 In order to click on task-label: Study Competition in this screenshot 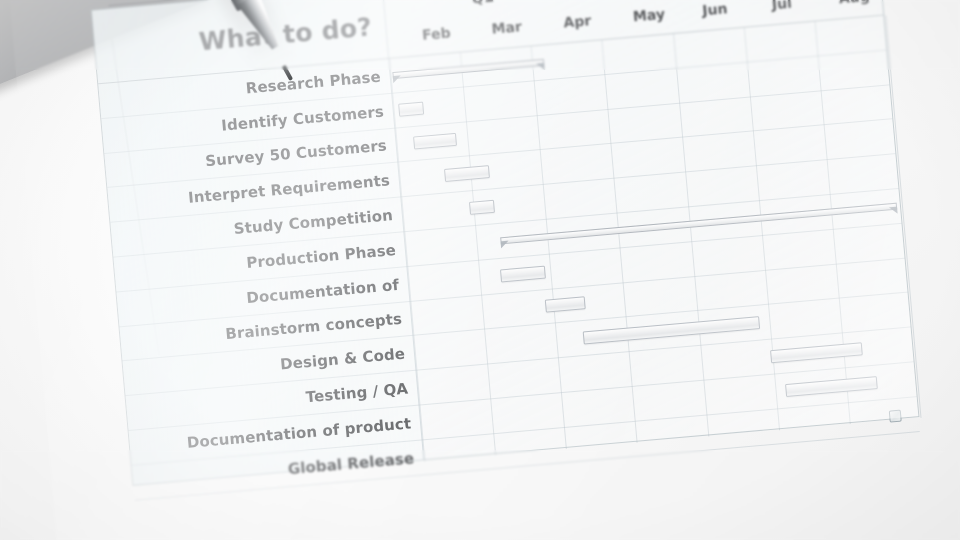, I will do `click(313, 222)`.